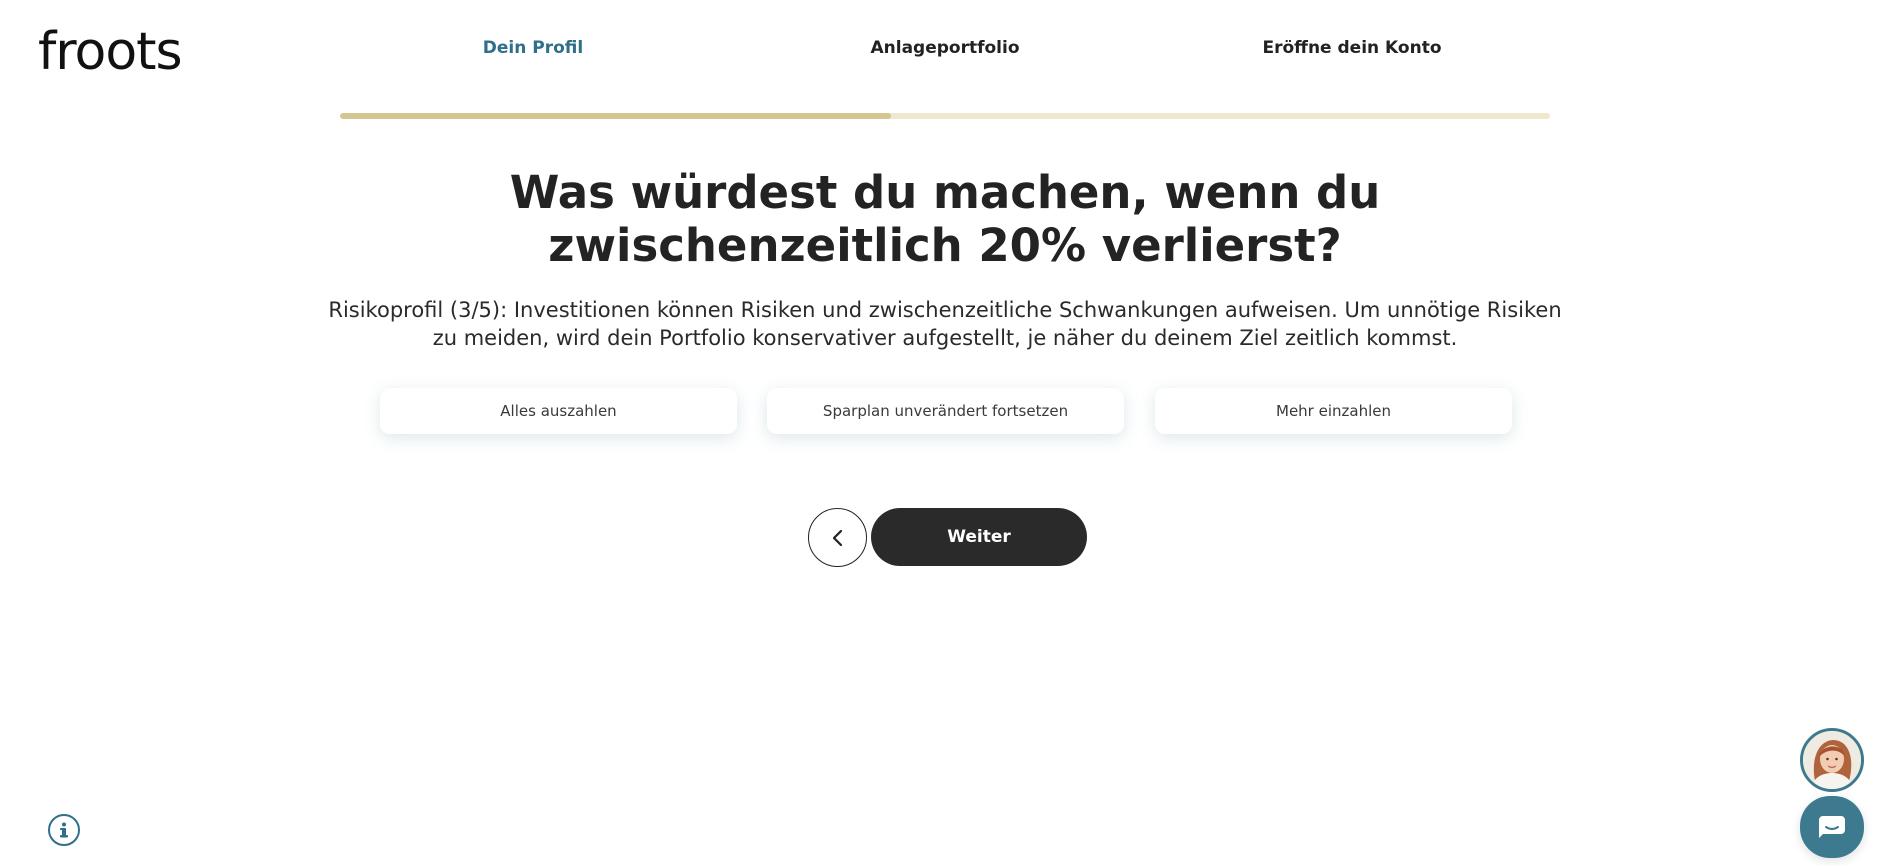 Image resolution: width=1881 pixels, height=866 pixels. Describe the element at coordinates (110, 52) in the screenshot. I see `froots-logo: froots` at that location.